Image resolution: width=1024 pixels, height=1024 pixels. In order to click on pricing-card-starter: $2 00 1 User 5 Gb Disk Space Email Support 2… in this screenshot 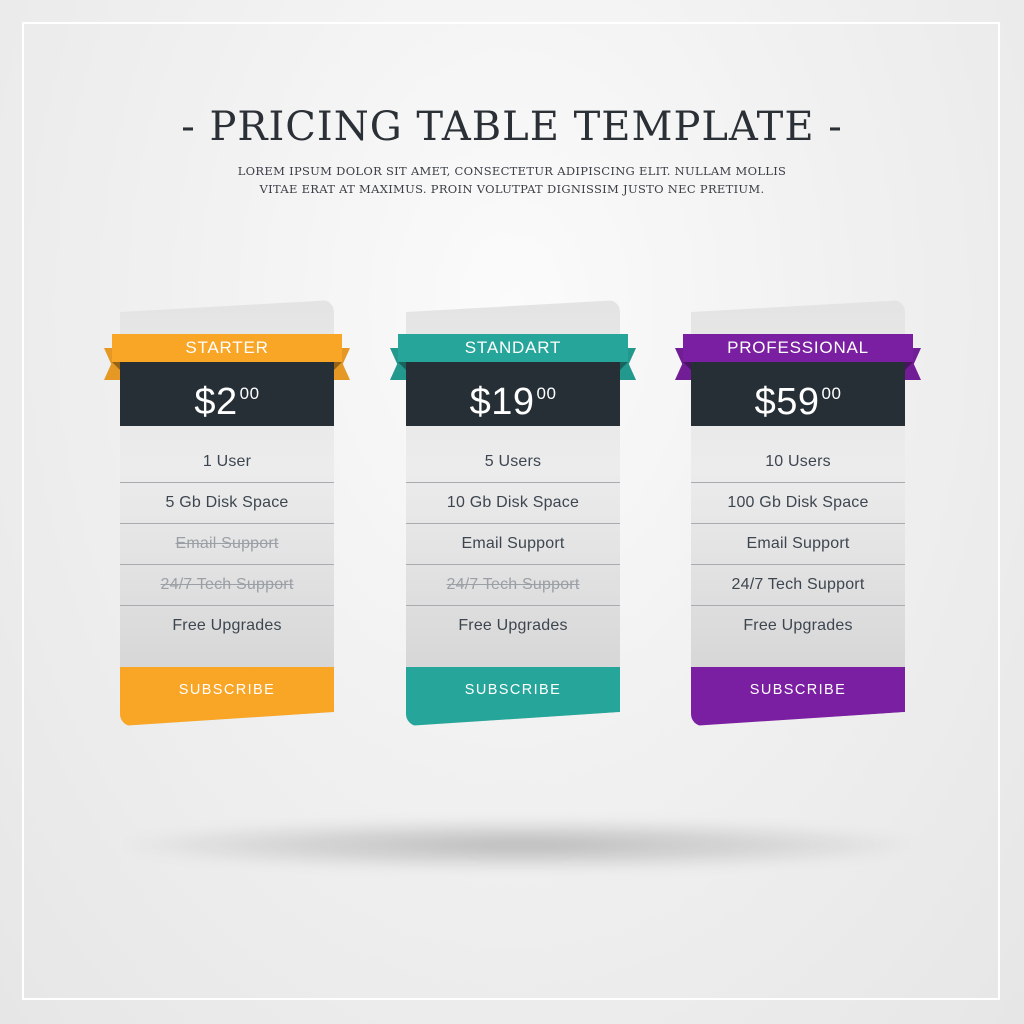, I will do `click(227, 513)`.